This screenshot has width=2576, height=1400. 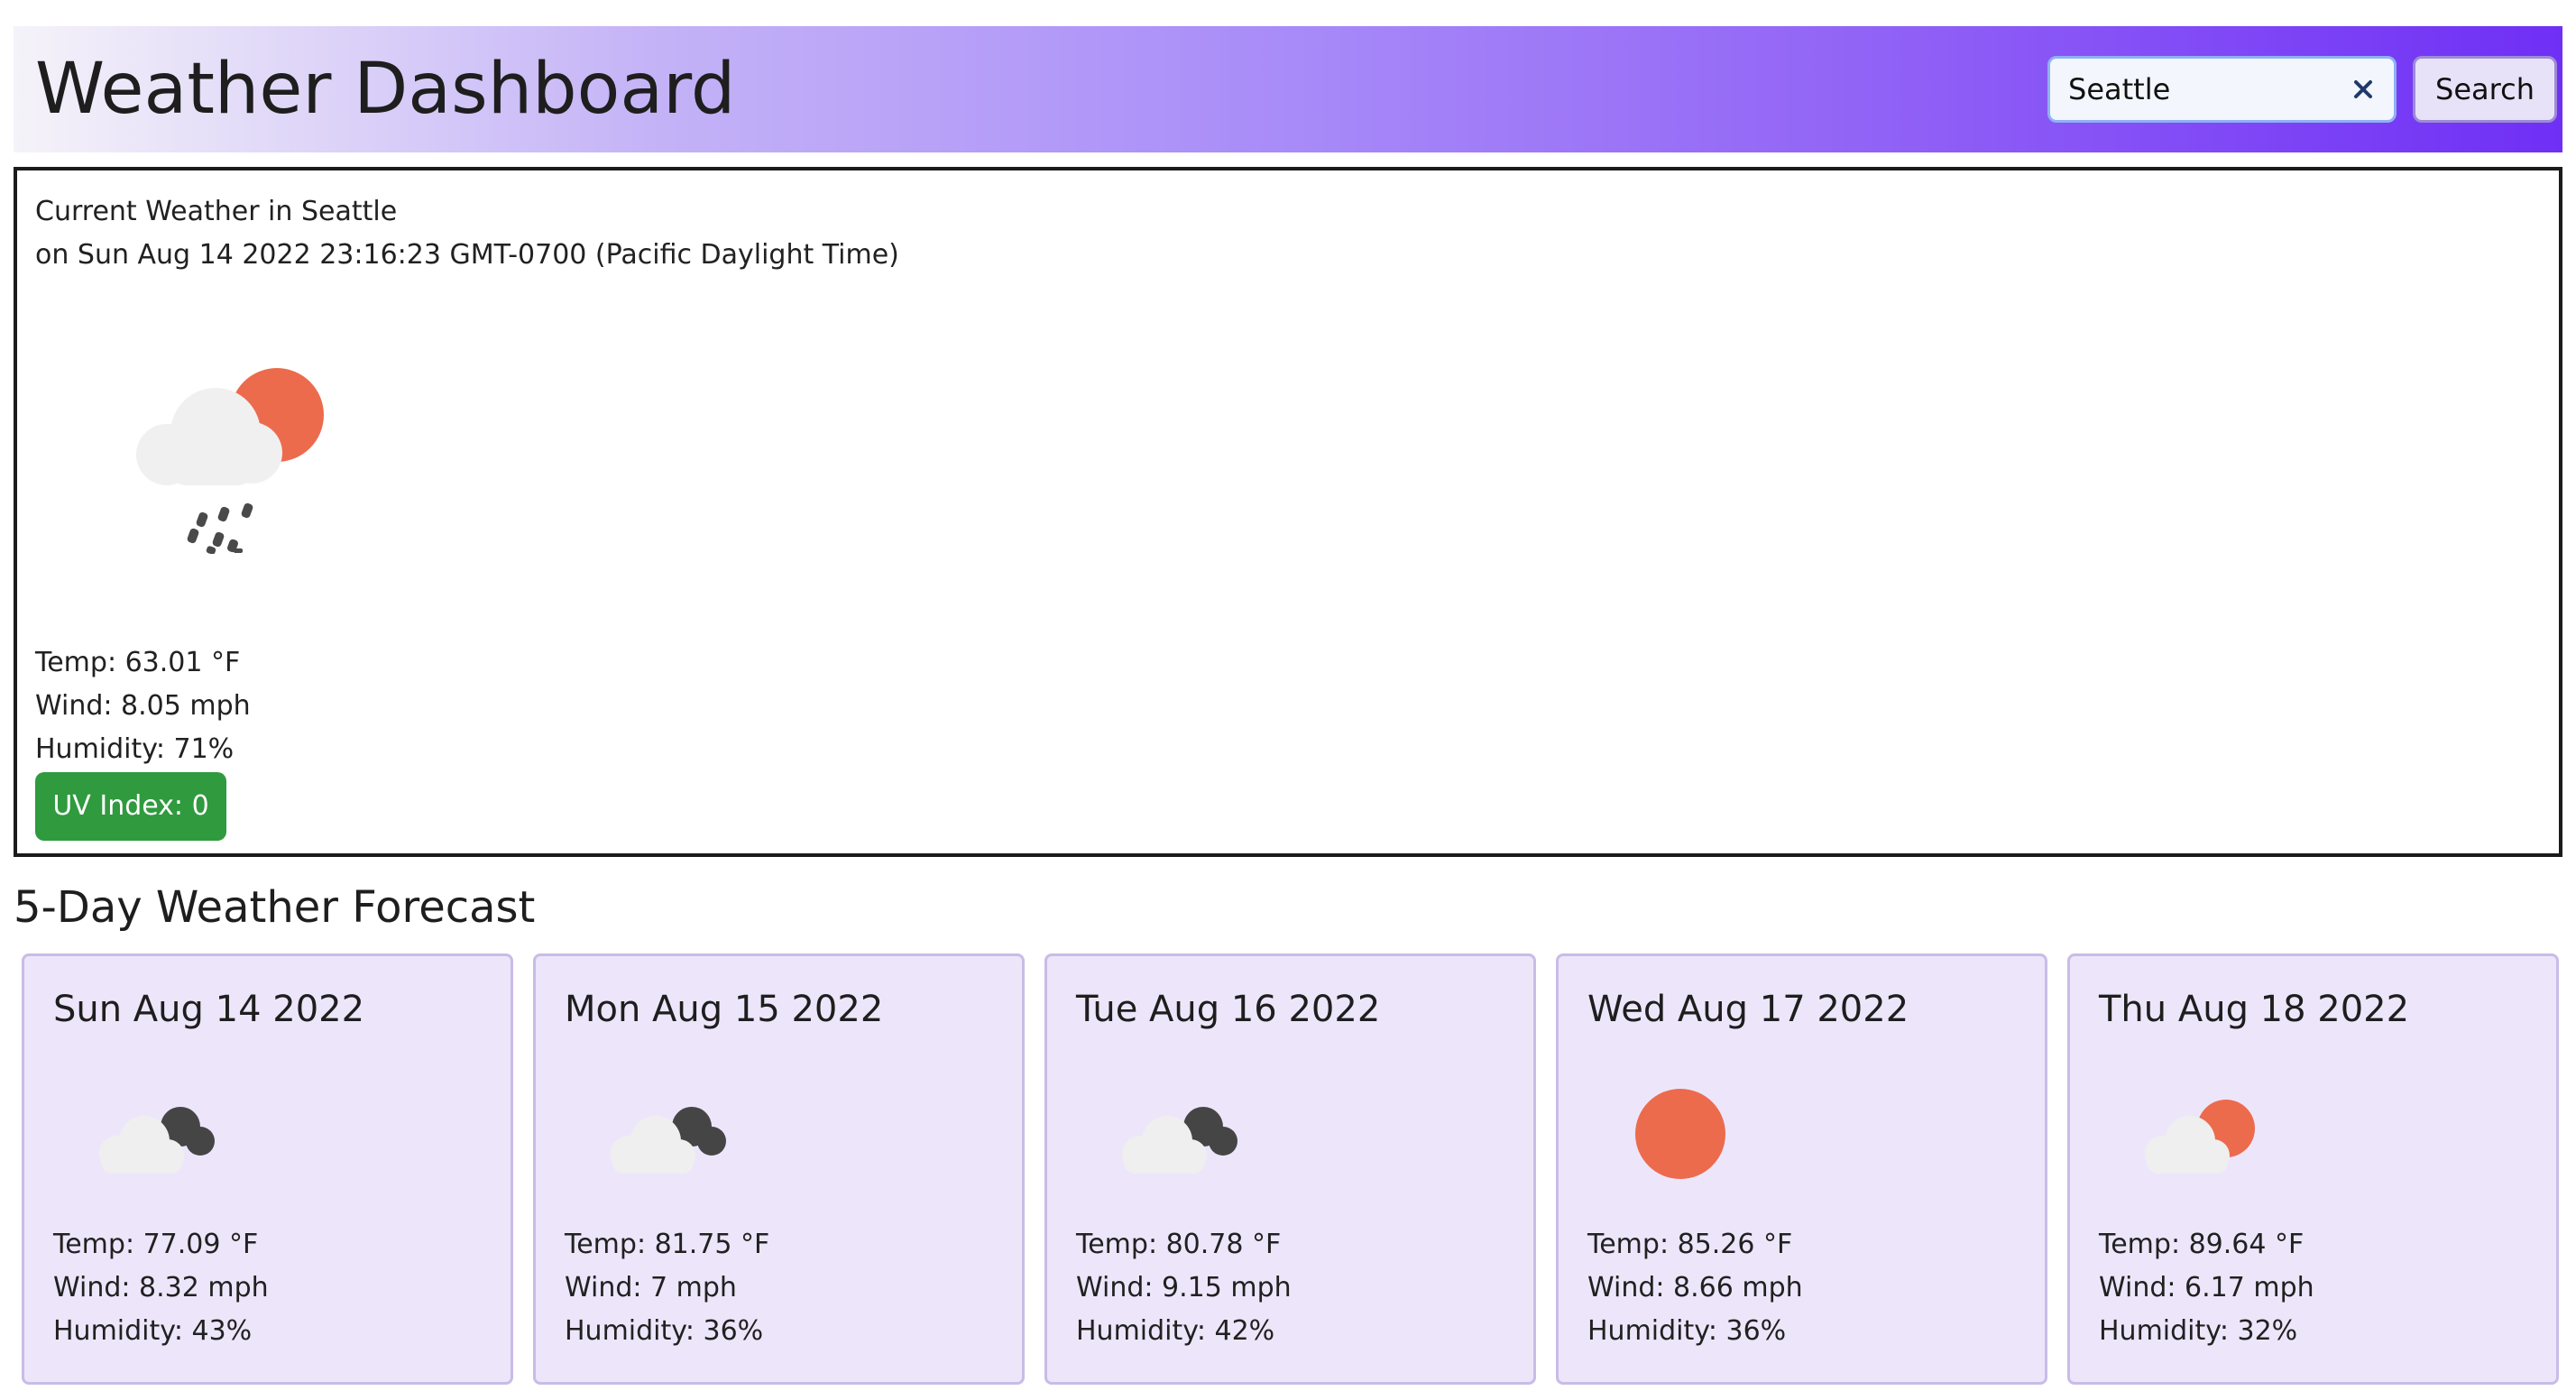 What do you see at coordinates (2363, 89) in the screenshot?
I see `clear-icon` at bounding box center [2363, 89].